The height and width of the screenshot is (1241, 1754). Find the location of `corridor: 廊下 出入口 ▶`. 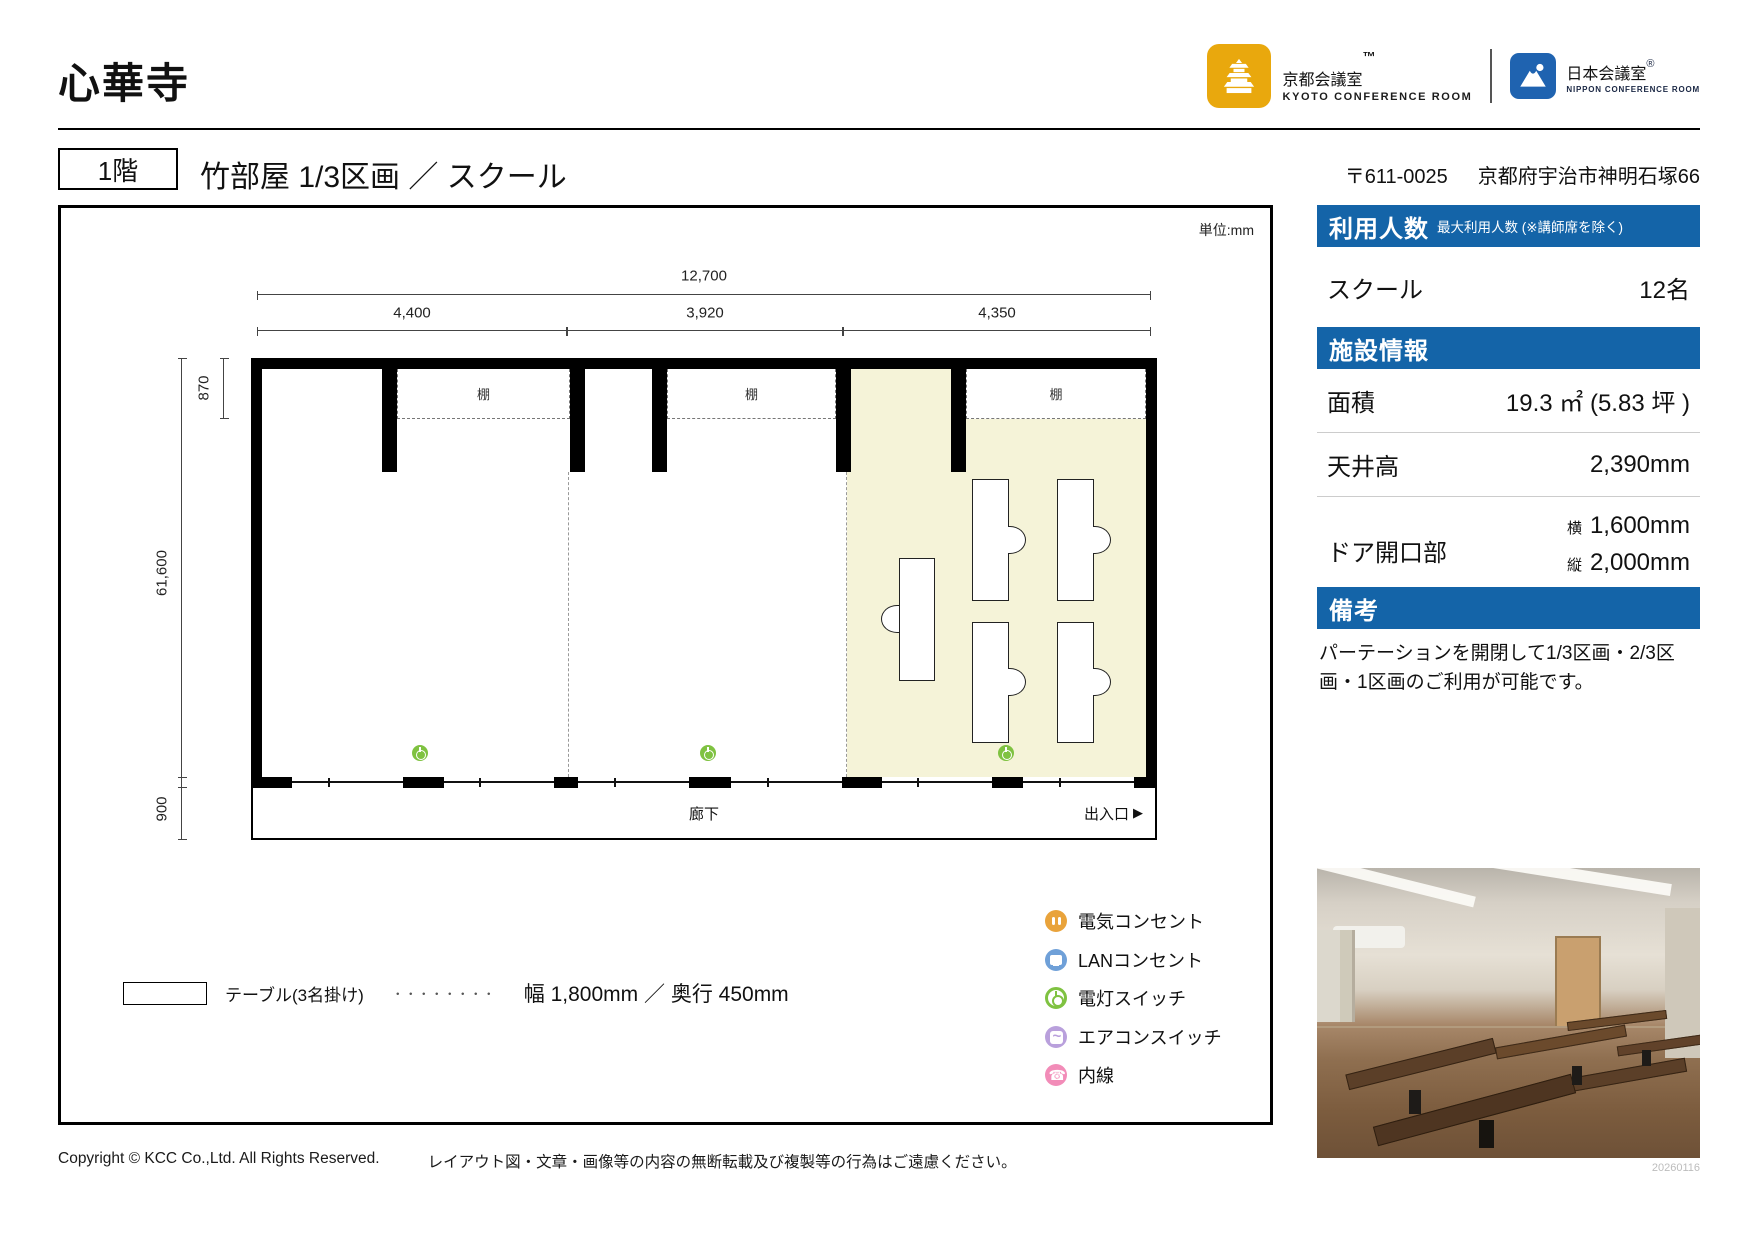

corridor: 廊下 出入口 ▶ is located at coordinates (704, 814).